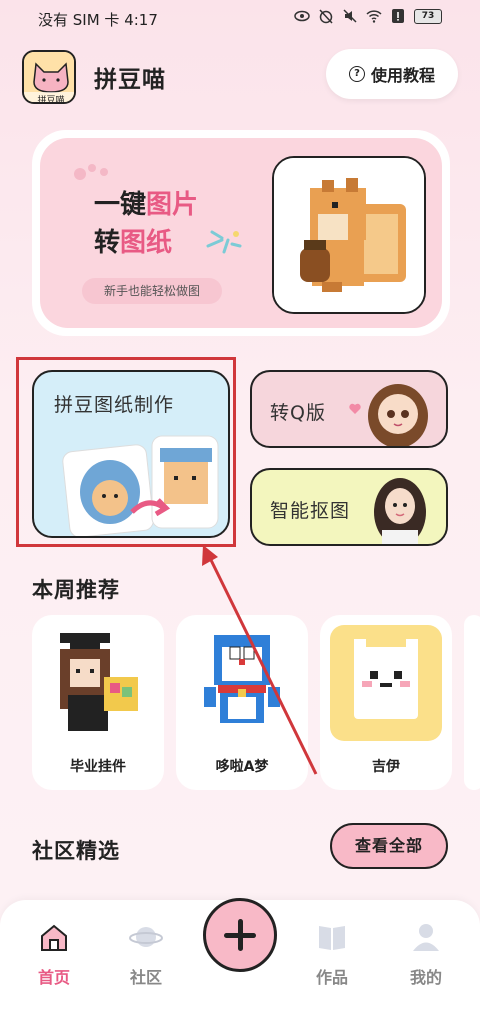 The height and width of the screenshot is (1027, 480). I want to click on banner-text: 转, so click(107, 243).